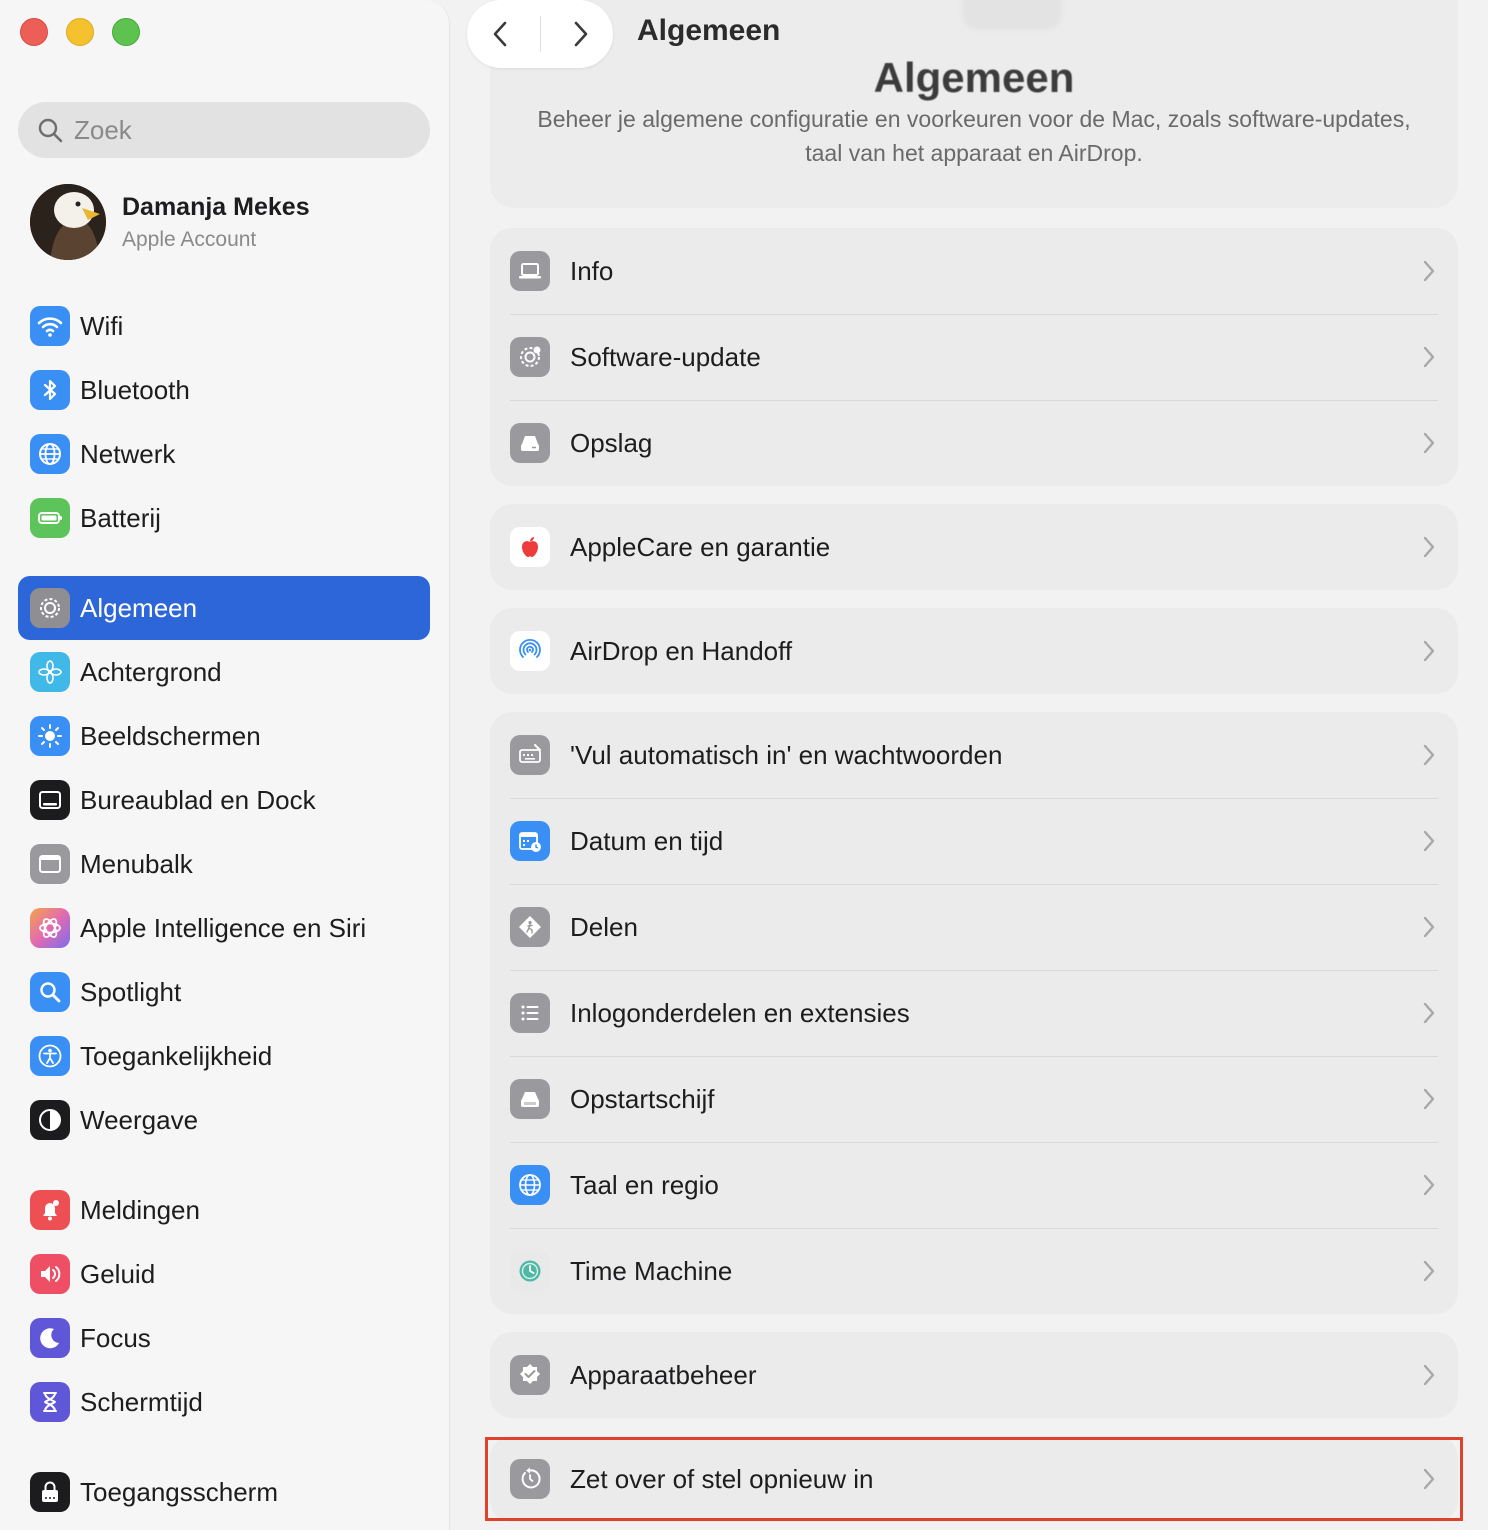  What do you see at coordinates (500, 34) in the screenshot?
I see `back-button` at bounding box center [500, 34].